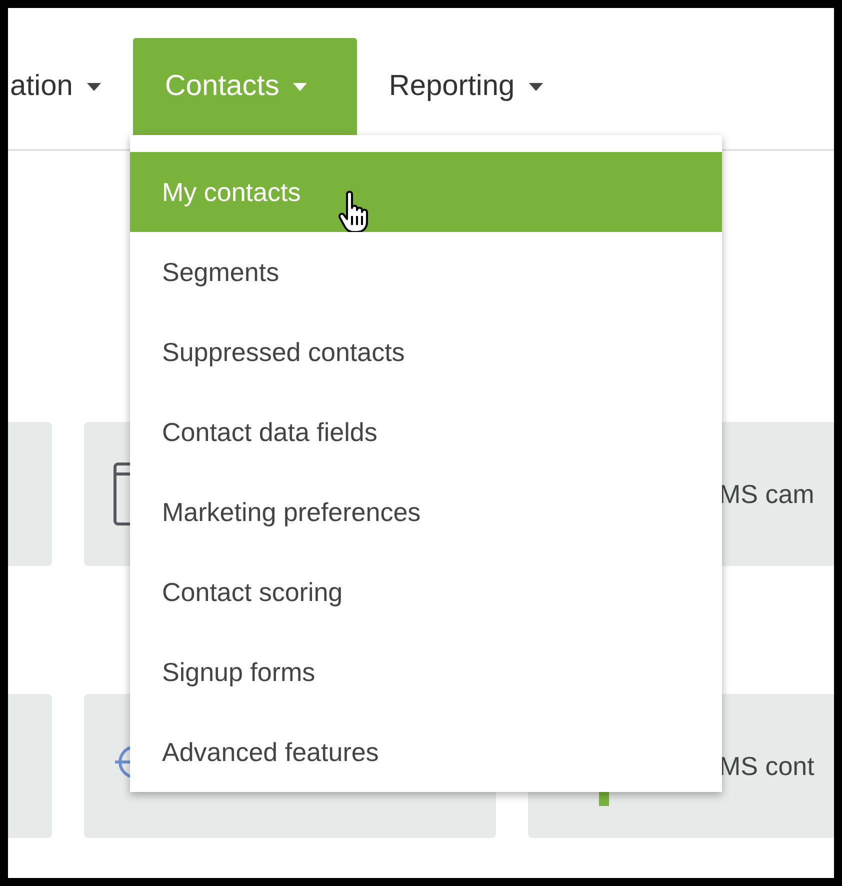  Describe the element at coordinates (465, 86) in the screenshot. I see `nav-tab: Reporting` at that location.